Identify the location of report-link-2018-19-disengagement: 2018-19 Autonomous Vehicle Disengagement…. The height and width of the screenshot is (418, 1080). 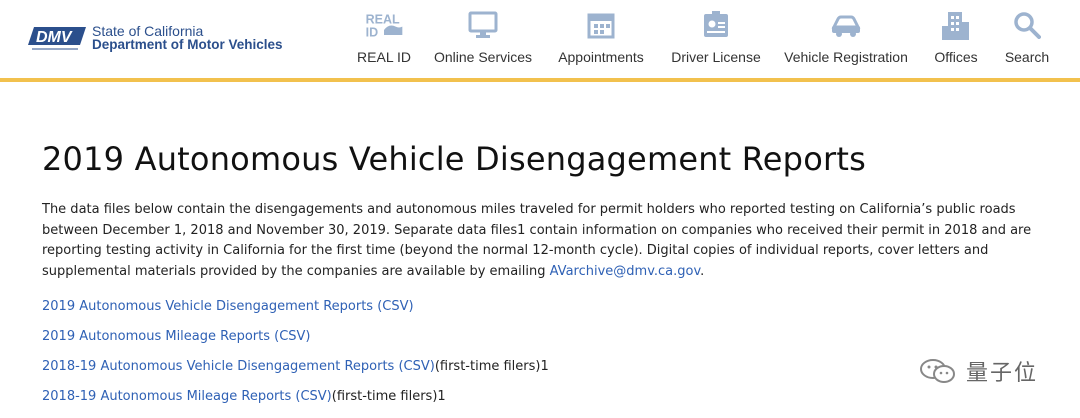
(238, 366).